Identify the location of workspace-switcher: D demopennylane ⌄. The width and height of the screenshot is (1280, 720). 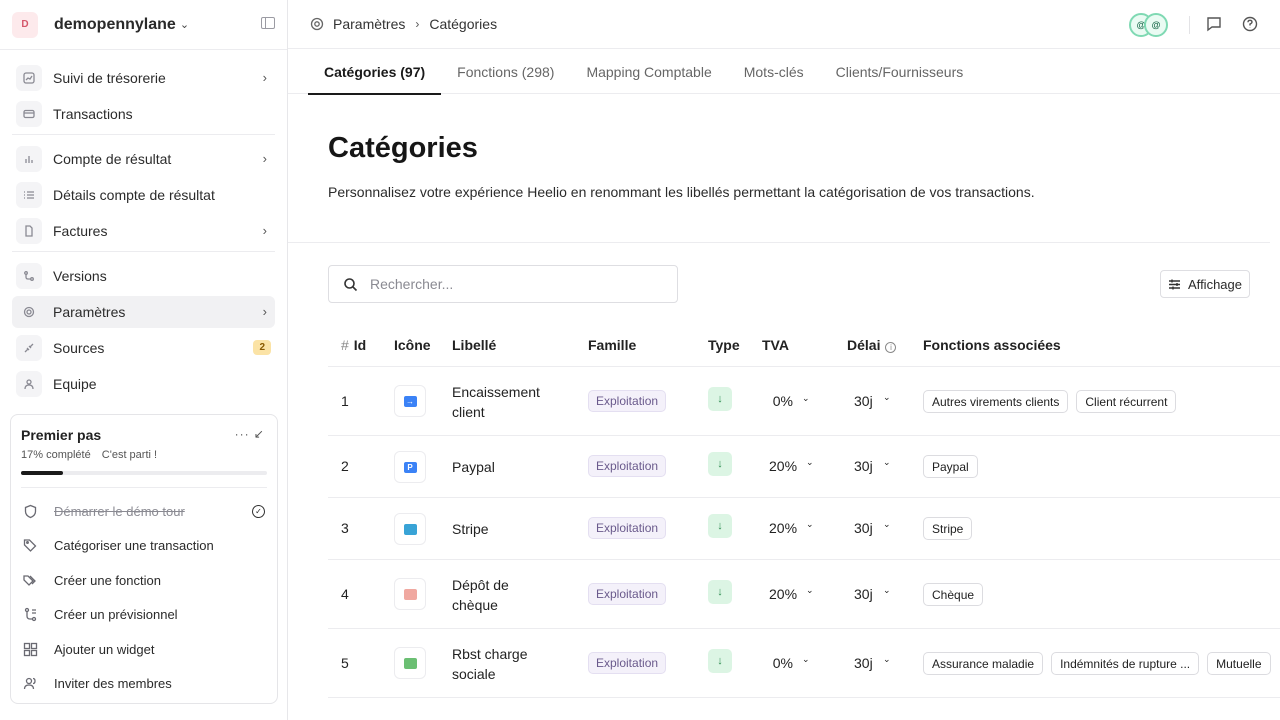
(143, 25).